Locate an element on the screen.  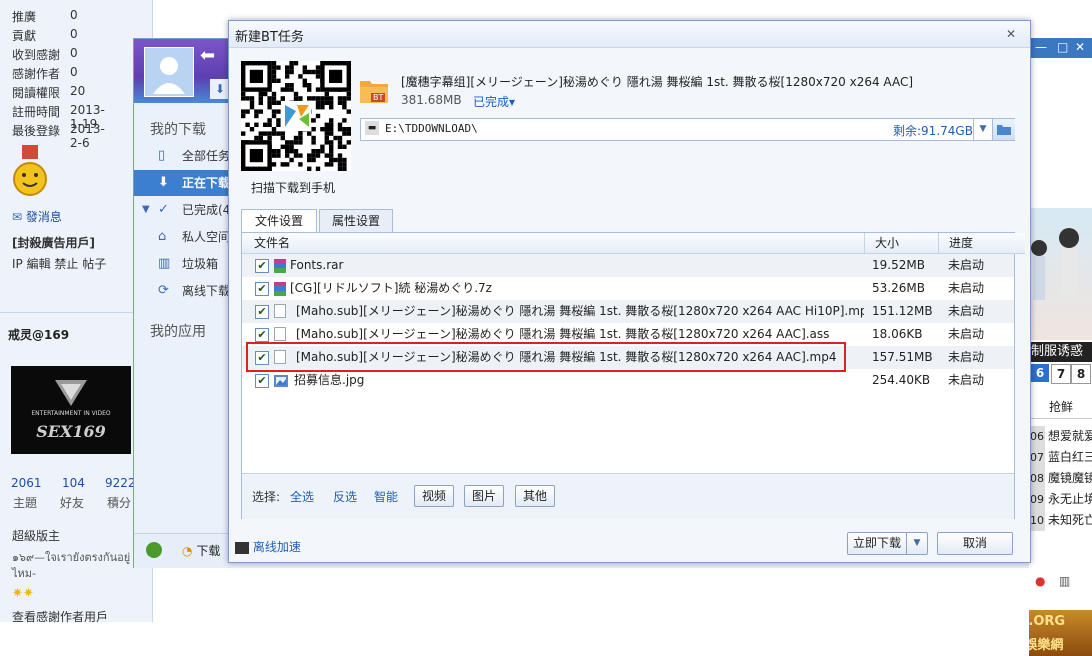
column-header-progress: 进度 is located at coordinates (981, 243).